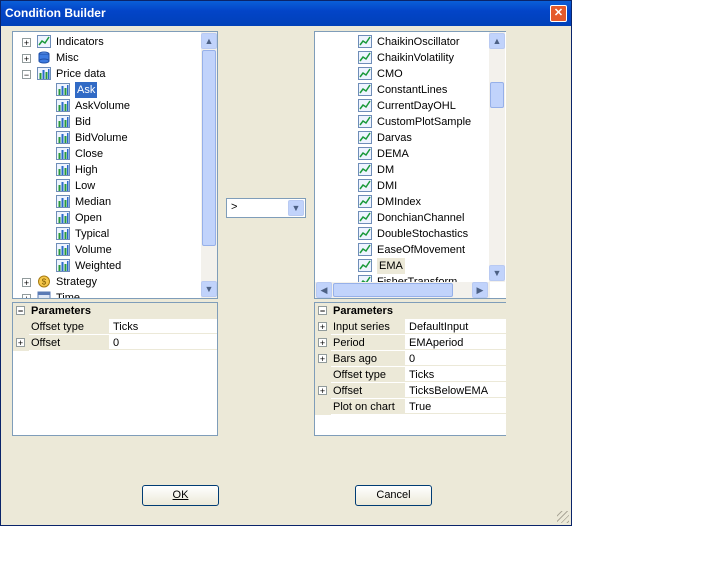 The width and height of the screenshot is (720, 576). Describe the element at coordinates (107, 250) in the screenshot. I see `tree-item: Volume` at that location.